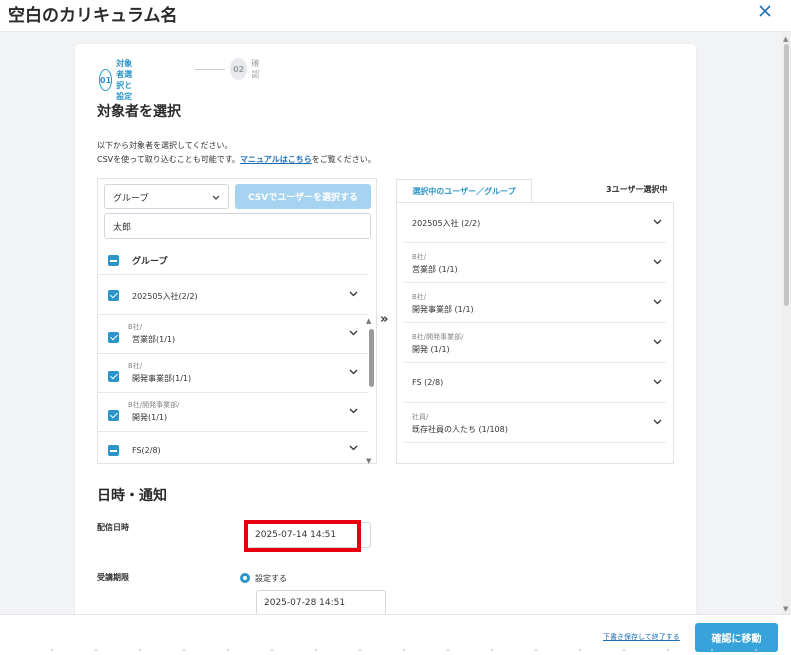 The image size is (791, 655). I want to click on save-draft-link: 下書き保存して終了する, so click(641, 637).